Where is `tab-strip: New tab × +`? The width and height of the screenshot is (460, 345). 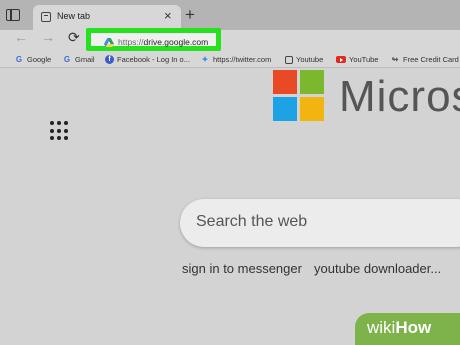
tab-strip: New tab × + is located at coordinates (230, 15).